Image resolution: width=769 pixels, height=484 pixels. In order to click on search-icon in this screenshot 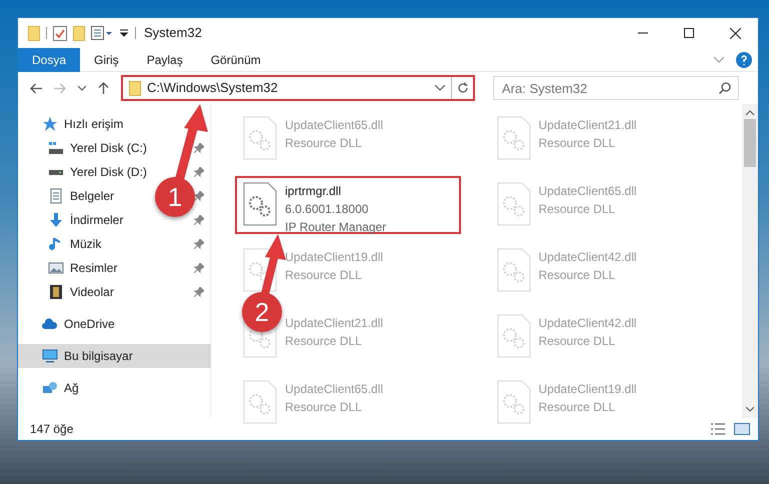, I will do `click(725, 88)`.